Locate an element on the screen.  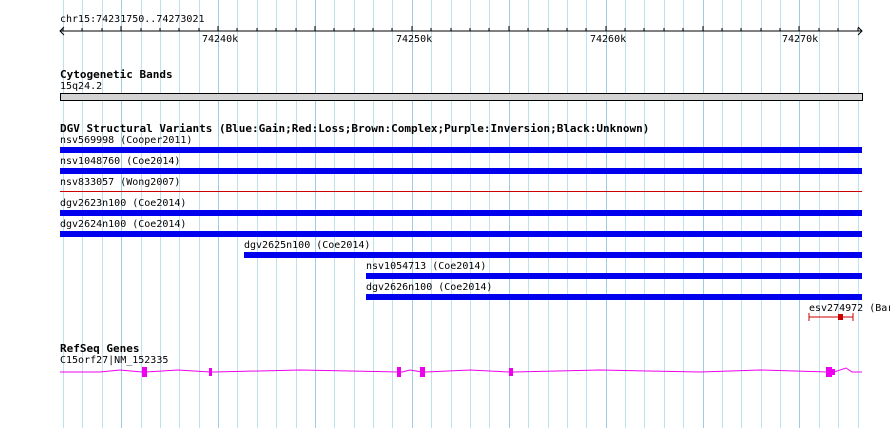
cytoband-label: 15q24.2 is located at coordinates (81, 86).